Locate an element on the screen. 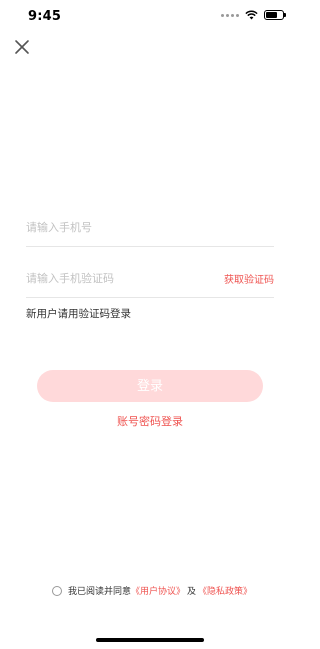 The width and height of the screenshot is (320, 649). battery-icon is located at coordinates (275, 15).